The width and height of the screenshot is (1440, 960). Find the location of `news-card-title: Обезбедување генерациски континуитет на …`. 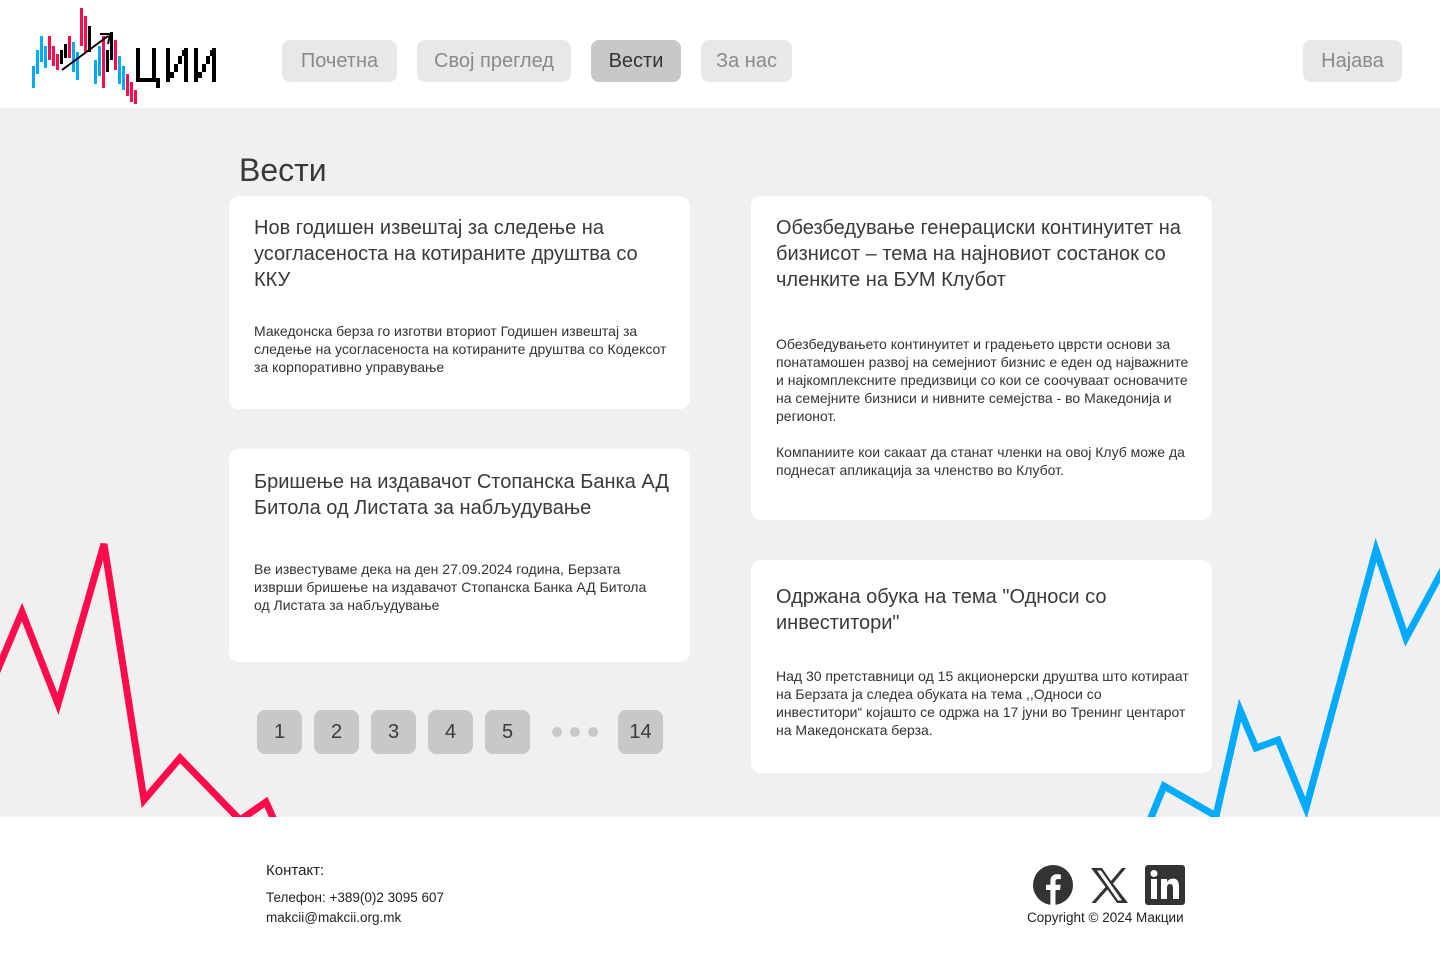

news-card-title: Обезбедување генерациски континуитет на … is located at coordinates (986, 254).